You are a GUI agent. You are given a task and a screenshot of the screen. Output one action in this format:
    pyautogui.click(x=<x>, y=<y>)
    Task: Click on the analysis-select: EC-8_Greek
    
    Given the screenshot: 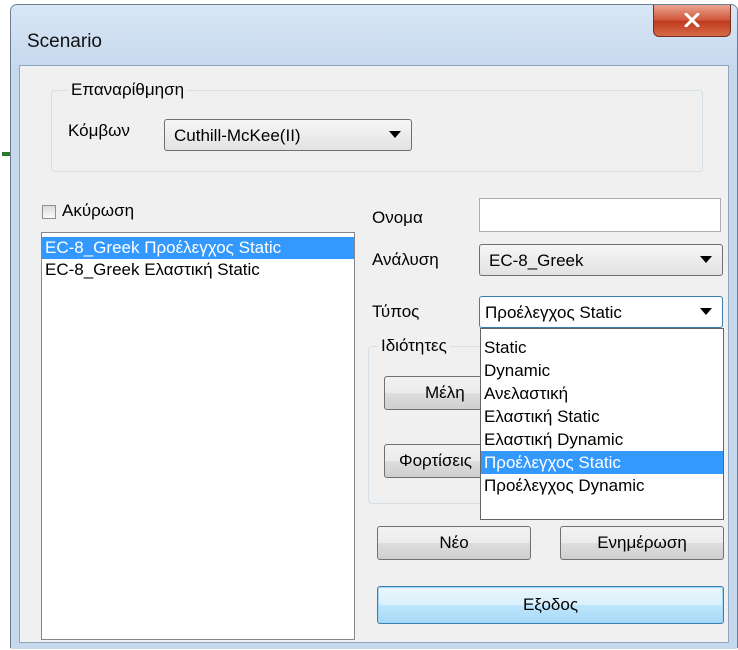 What is the action you would take?
    pyautogui.click(x=601, y=260)
    